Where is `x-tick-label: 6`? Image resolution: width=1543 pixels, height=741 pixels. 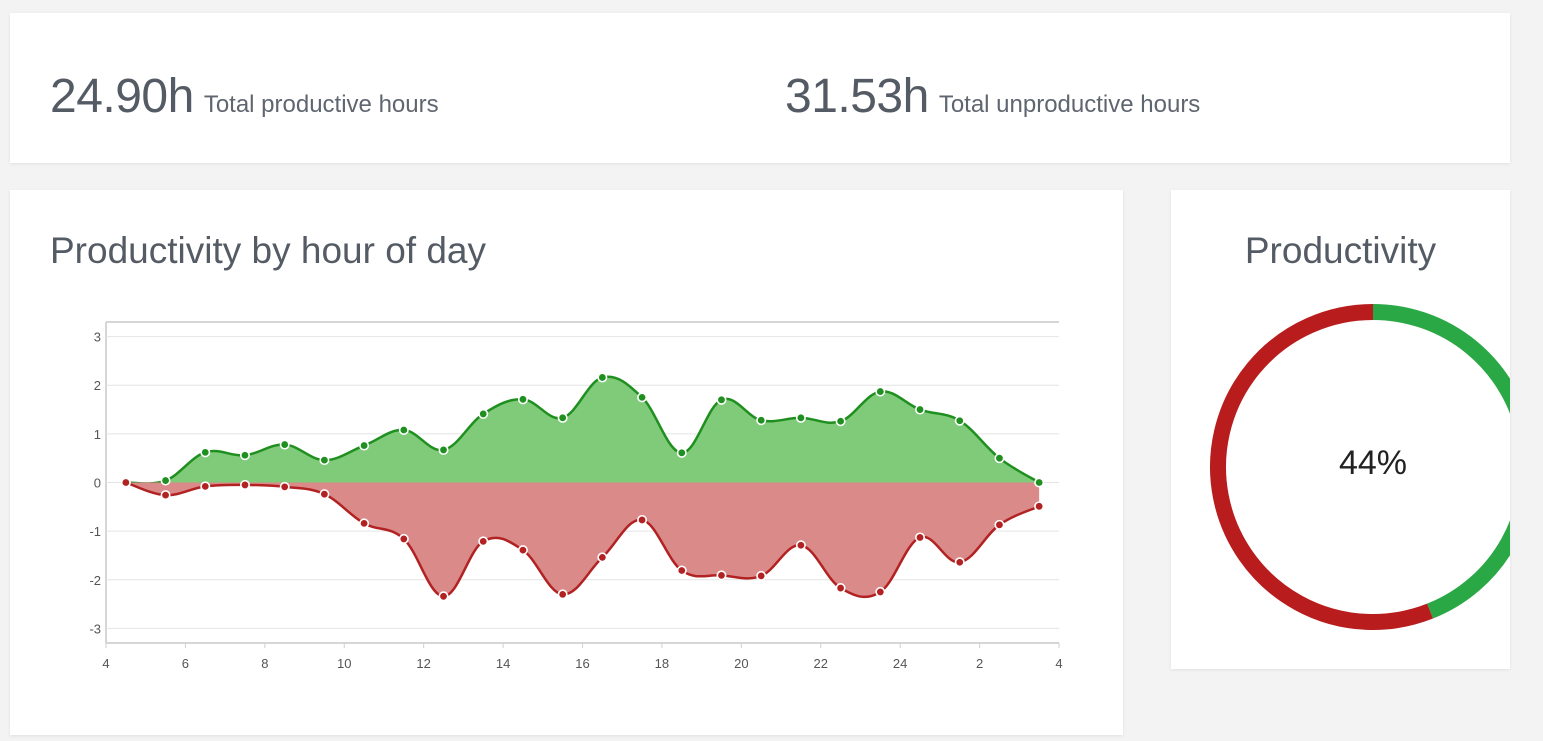 x-tick-label: 6 is located at coordinates (185, 663).